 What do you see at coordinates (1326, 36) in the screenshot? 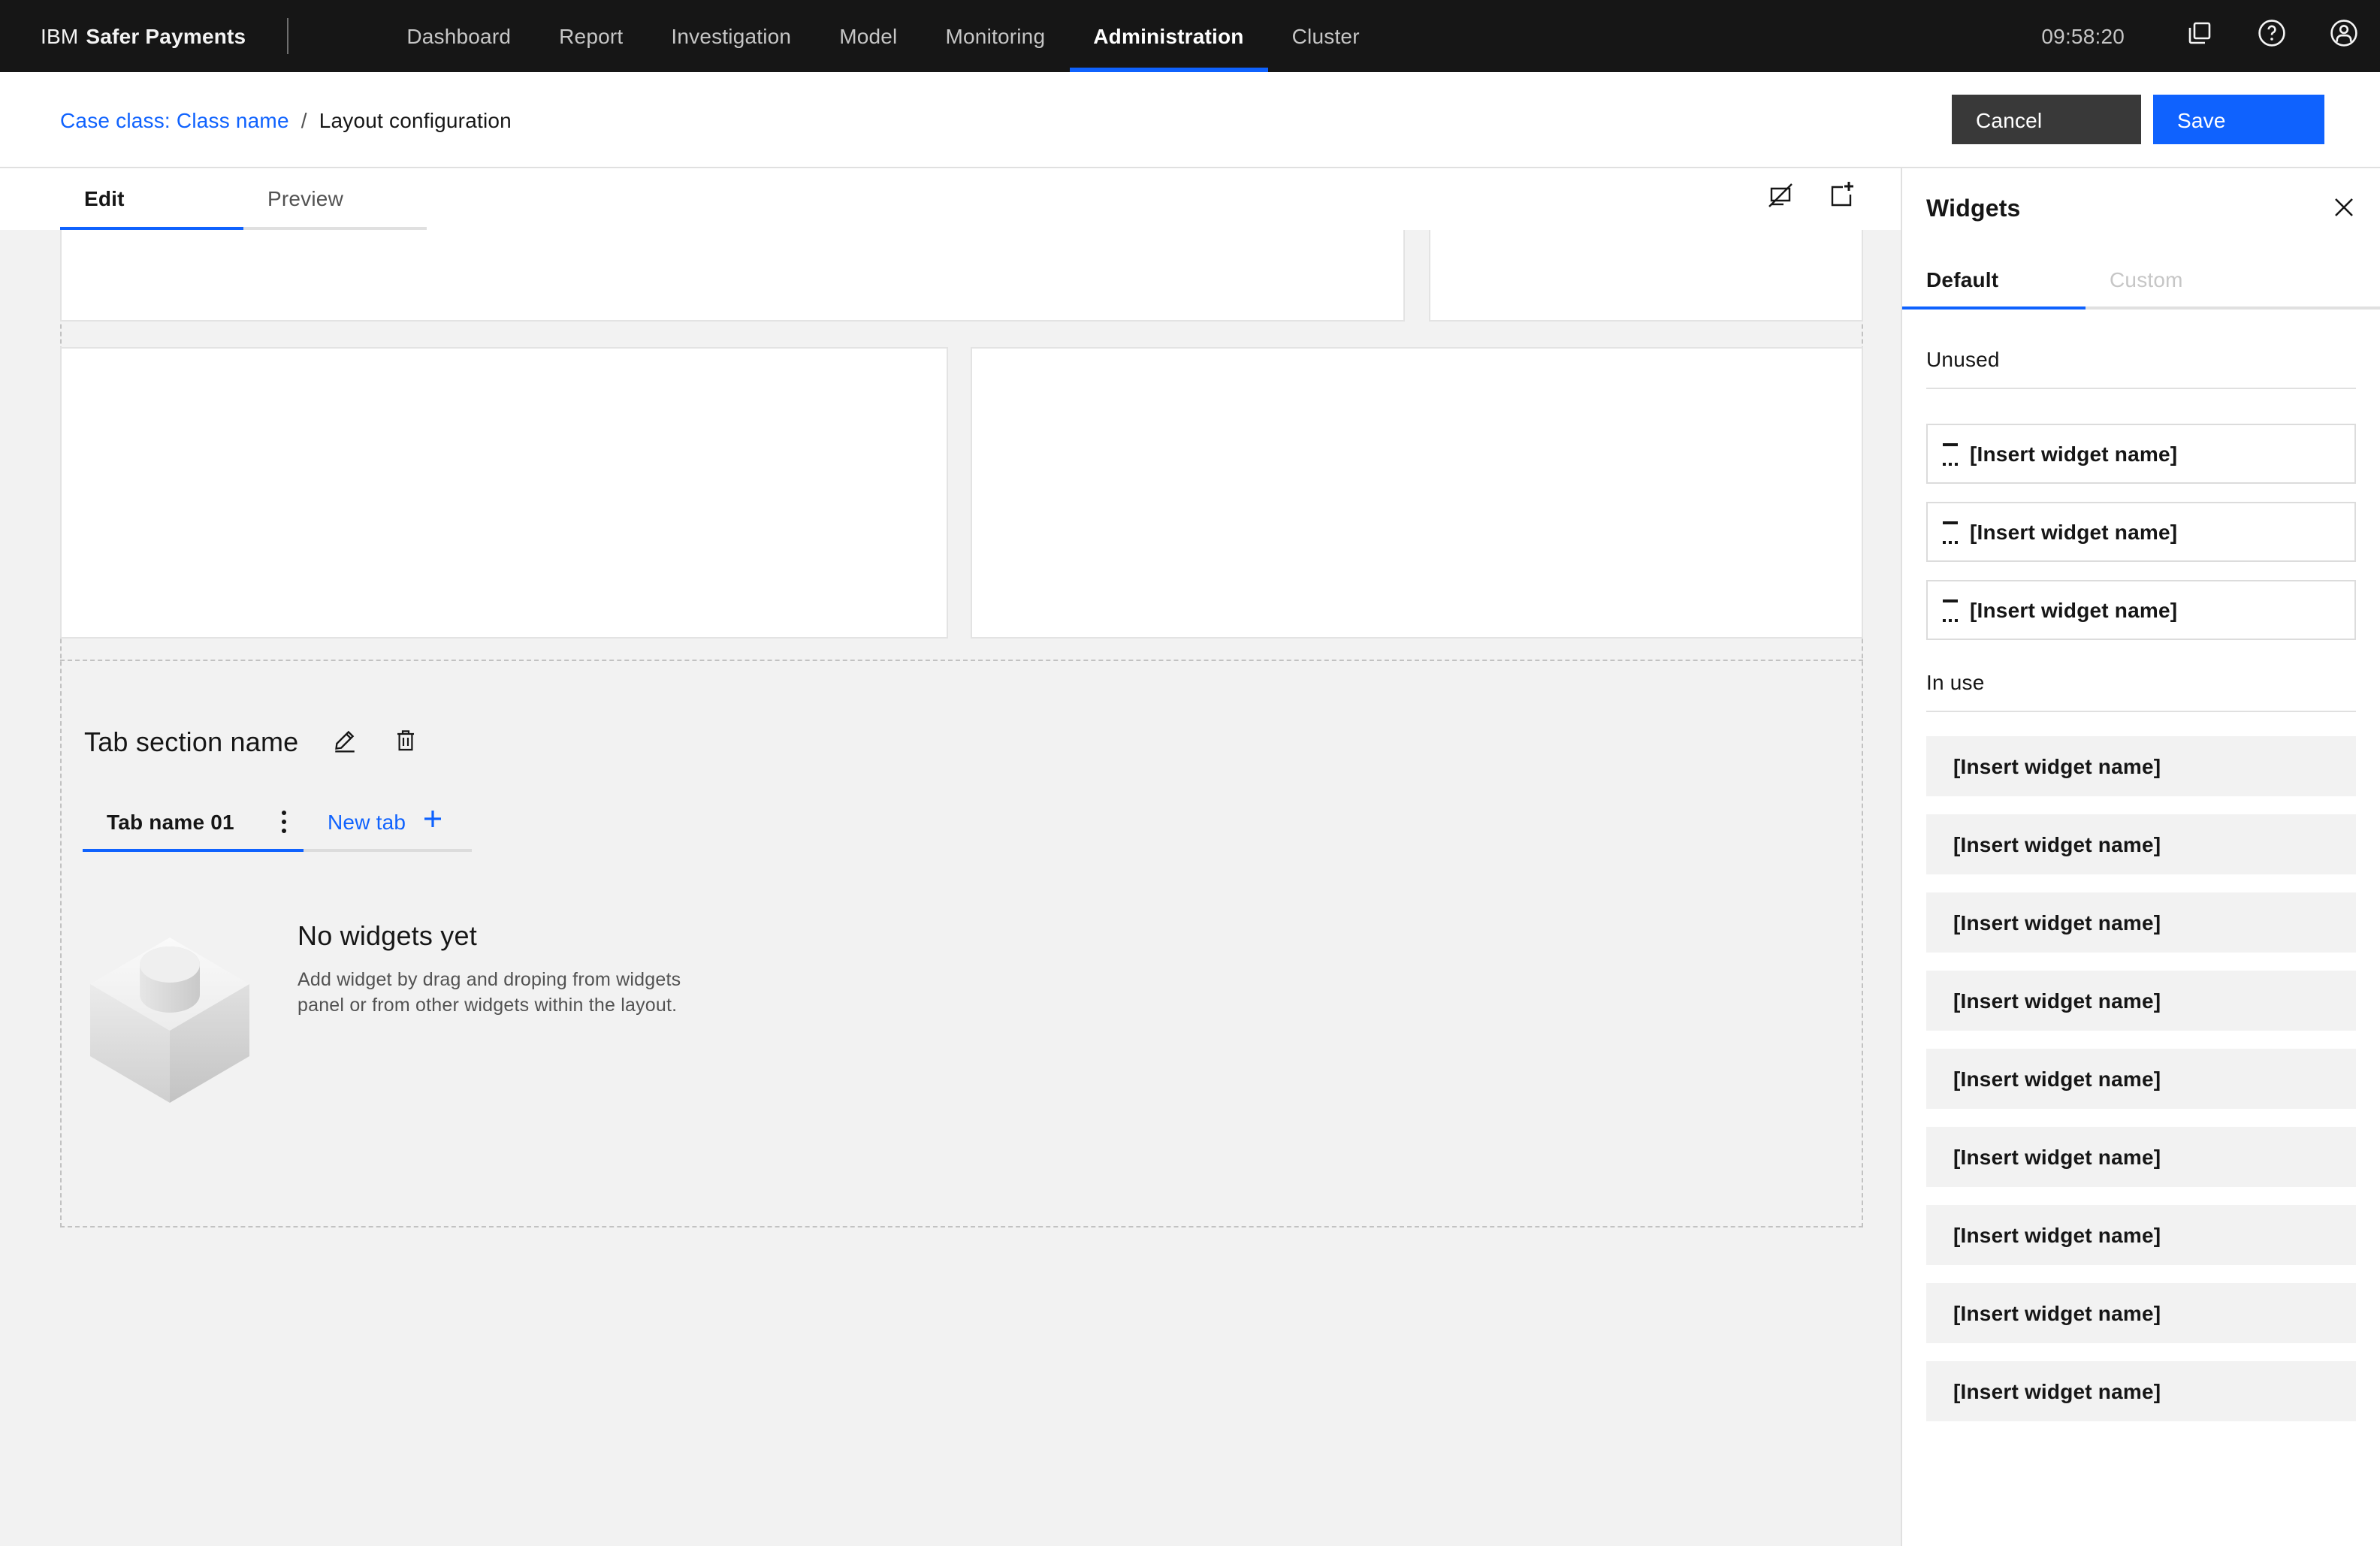
I see `nav-item-cluster: Cluster` at bounding box center [1326, 36].